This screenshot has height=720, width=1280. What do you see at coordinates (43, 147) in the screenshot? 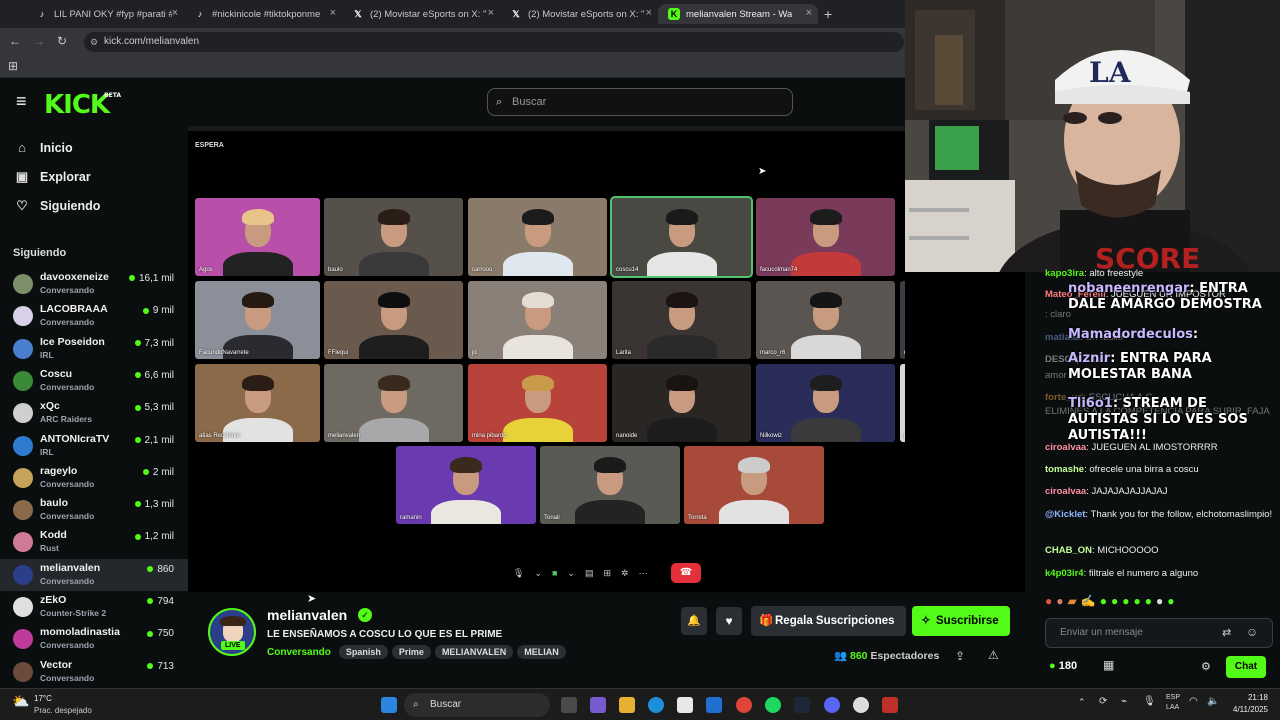
I see `nav-inicio: ⌂ Inicio` at bounding box center [43, 147].